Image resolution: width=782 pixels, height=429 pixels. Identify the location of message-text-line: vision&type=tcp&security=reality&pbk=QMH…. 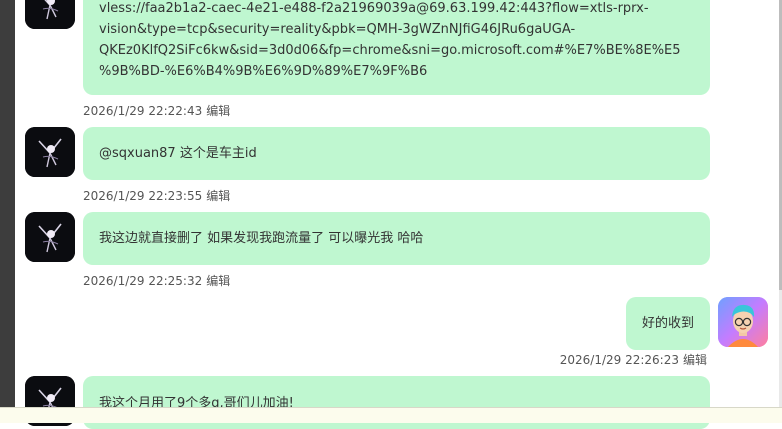
(337, 29).